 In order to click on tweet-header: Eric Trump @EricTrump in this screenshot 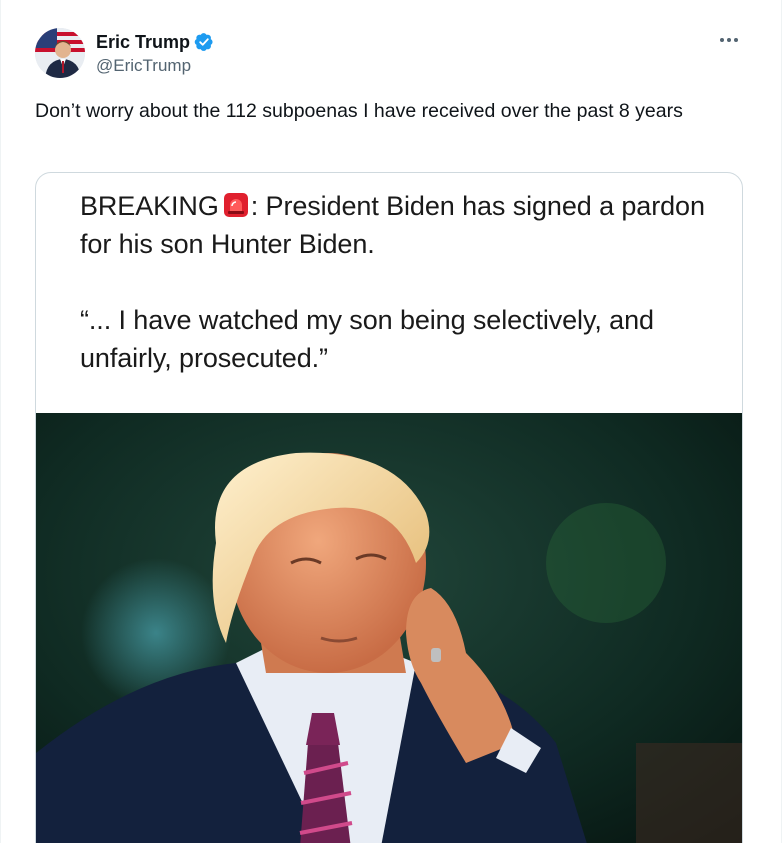, I will do `click(124, 53)`.